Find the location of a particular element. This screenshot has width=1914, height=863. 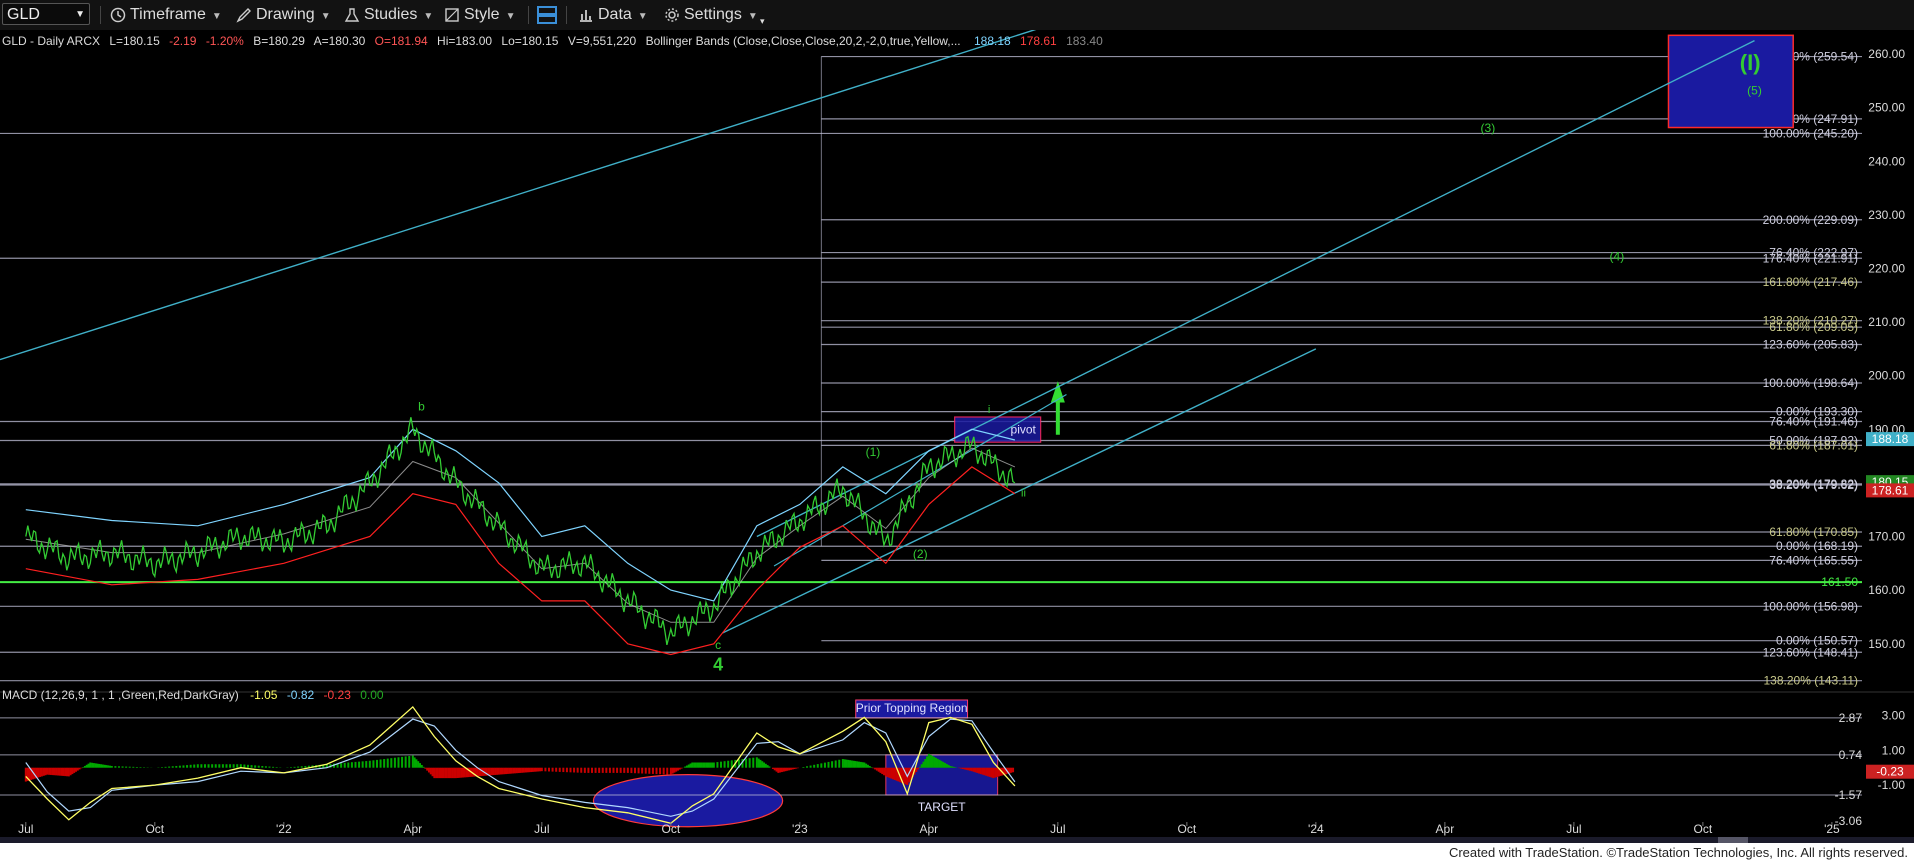

fib-label: 76.40% (165.55) is located at coordinates (1813, 560).